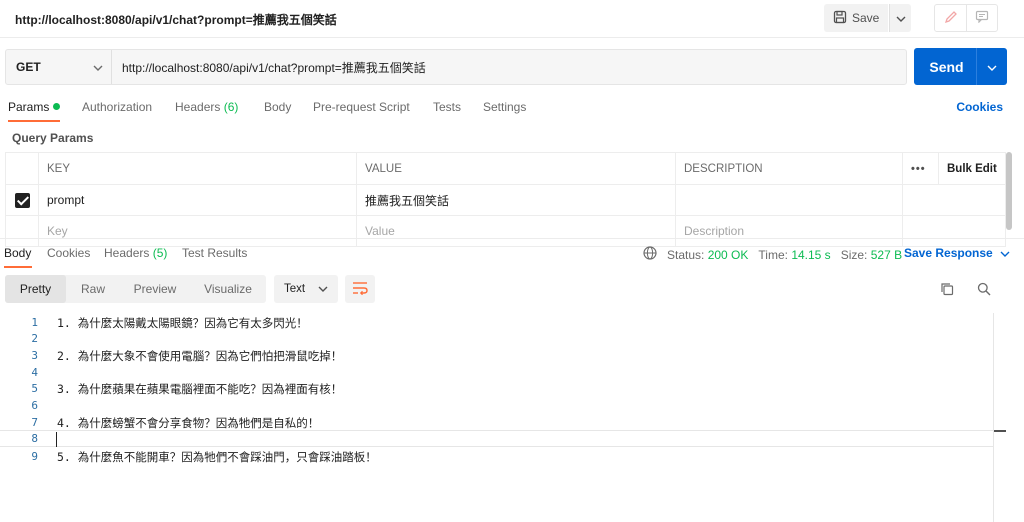  What do you see at coordinates (811, 254) in the screenshot?
I see `time-value: 14.15 s` at bounding box center [811, 254].